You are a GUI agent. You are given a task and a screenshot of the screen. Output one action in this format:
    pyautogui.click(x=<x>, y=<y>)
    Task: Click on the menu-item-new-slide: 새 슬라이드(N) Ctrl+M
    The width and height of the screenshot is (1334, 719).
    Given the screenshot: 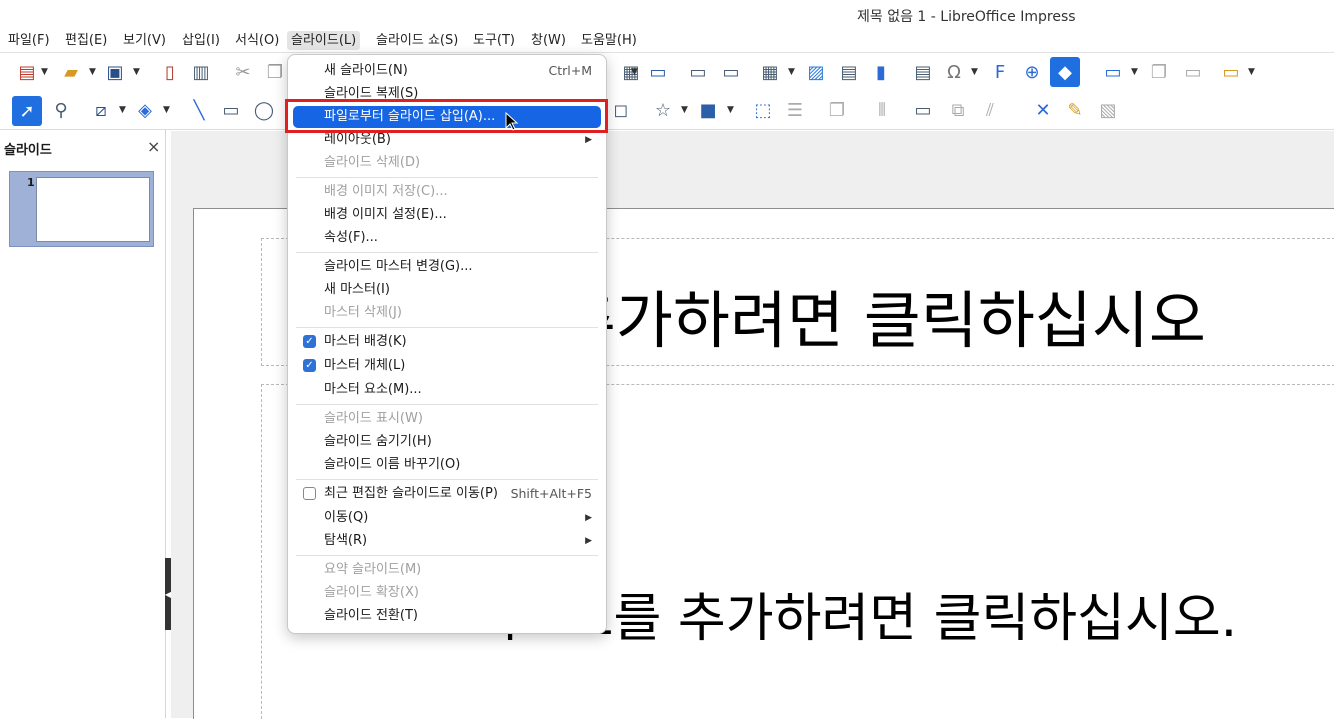 What is the action you would take?
    pyautogui.click(x=447, y=71)
    